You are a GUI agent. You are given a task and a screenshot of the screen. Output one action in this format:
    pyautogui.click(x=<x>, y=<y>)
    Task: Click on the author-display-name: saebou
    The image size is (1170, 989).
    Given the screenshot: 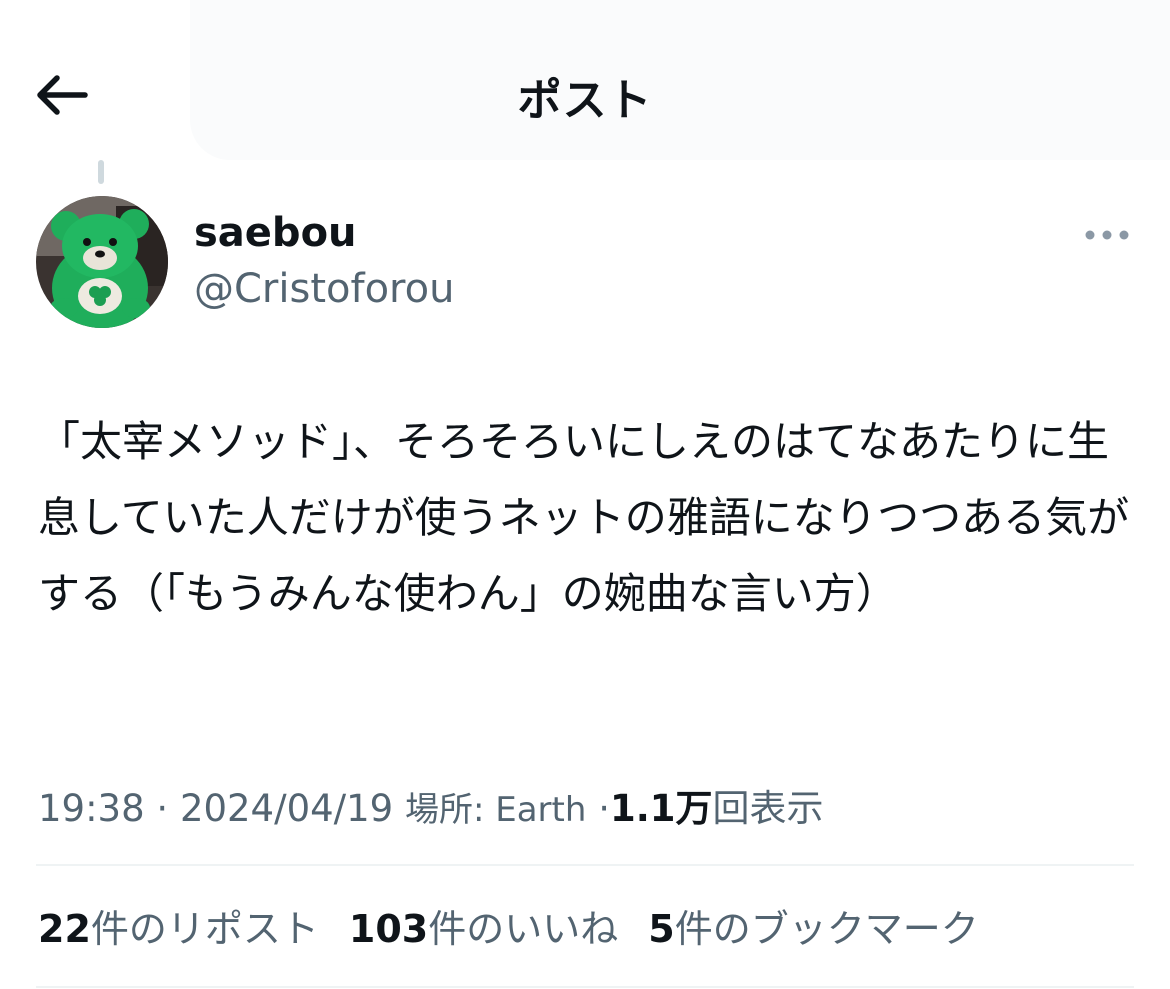 What is the action you would take?
    pyautogui.click(x=275, y=233)
    